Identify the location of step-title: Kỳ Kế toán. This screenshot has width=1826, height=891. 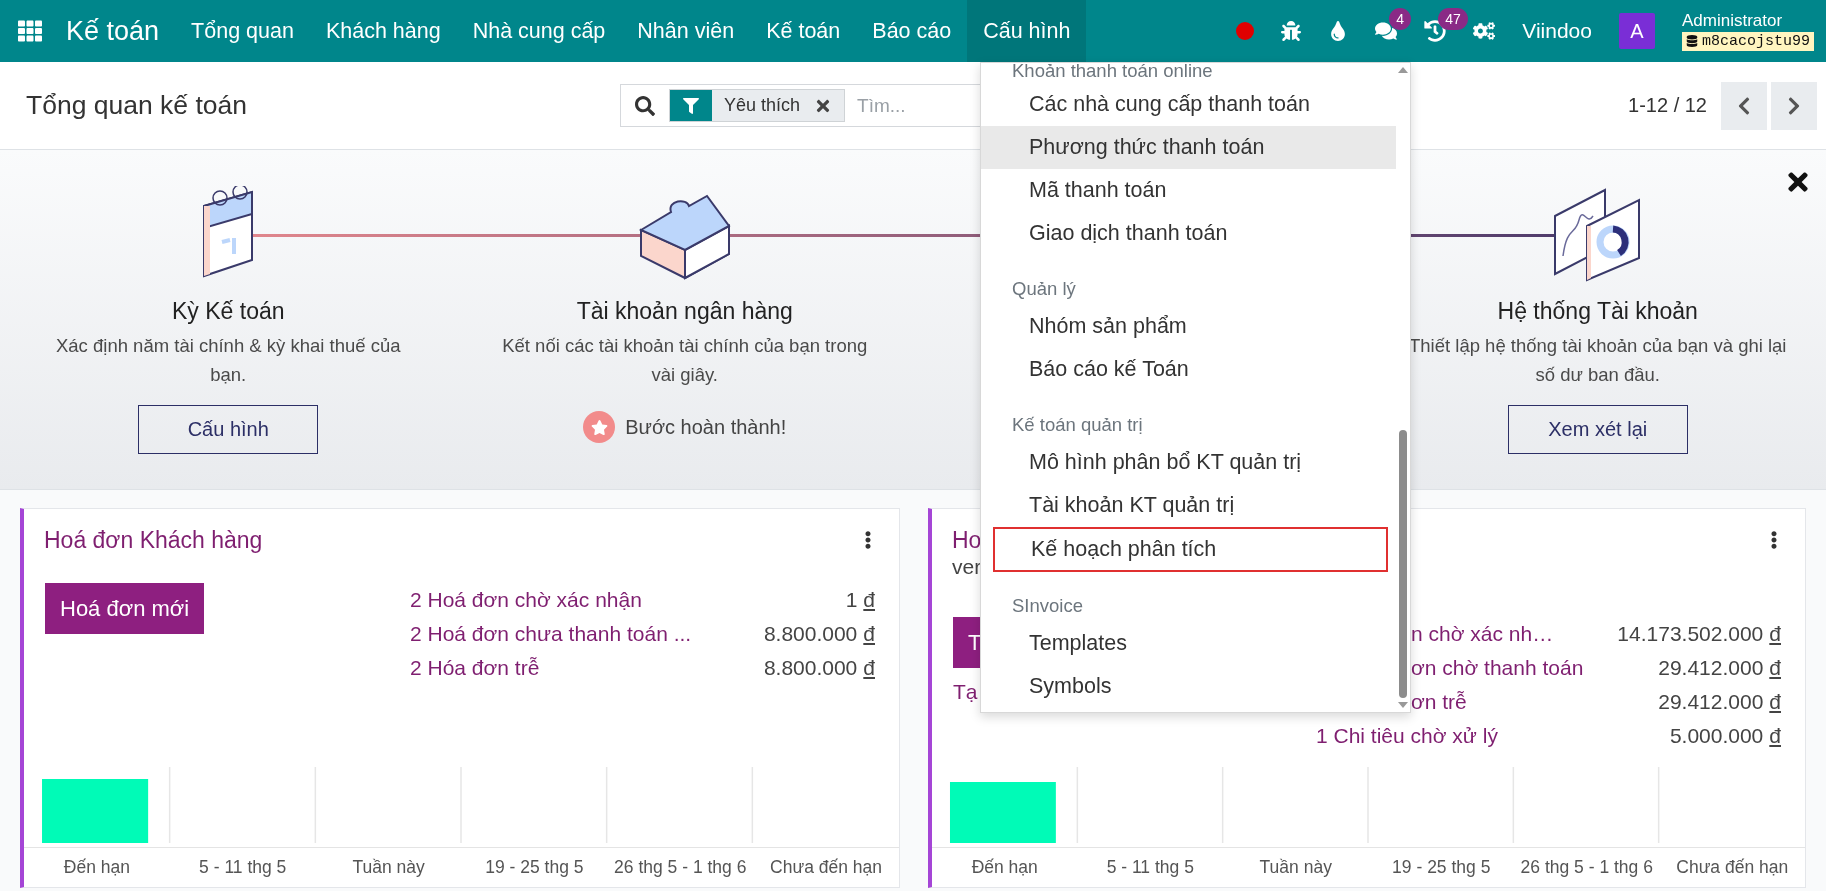
(228, 311).